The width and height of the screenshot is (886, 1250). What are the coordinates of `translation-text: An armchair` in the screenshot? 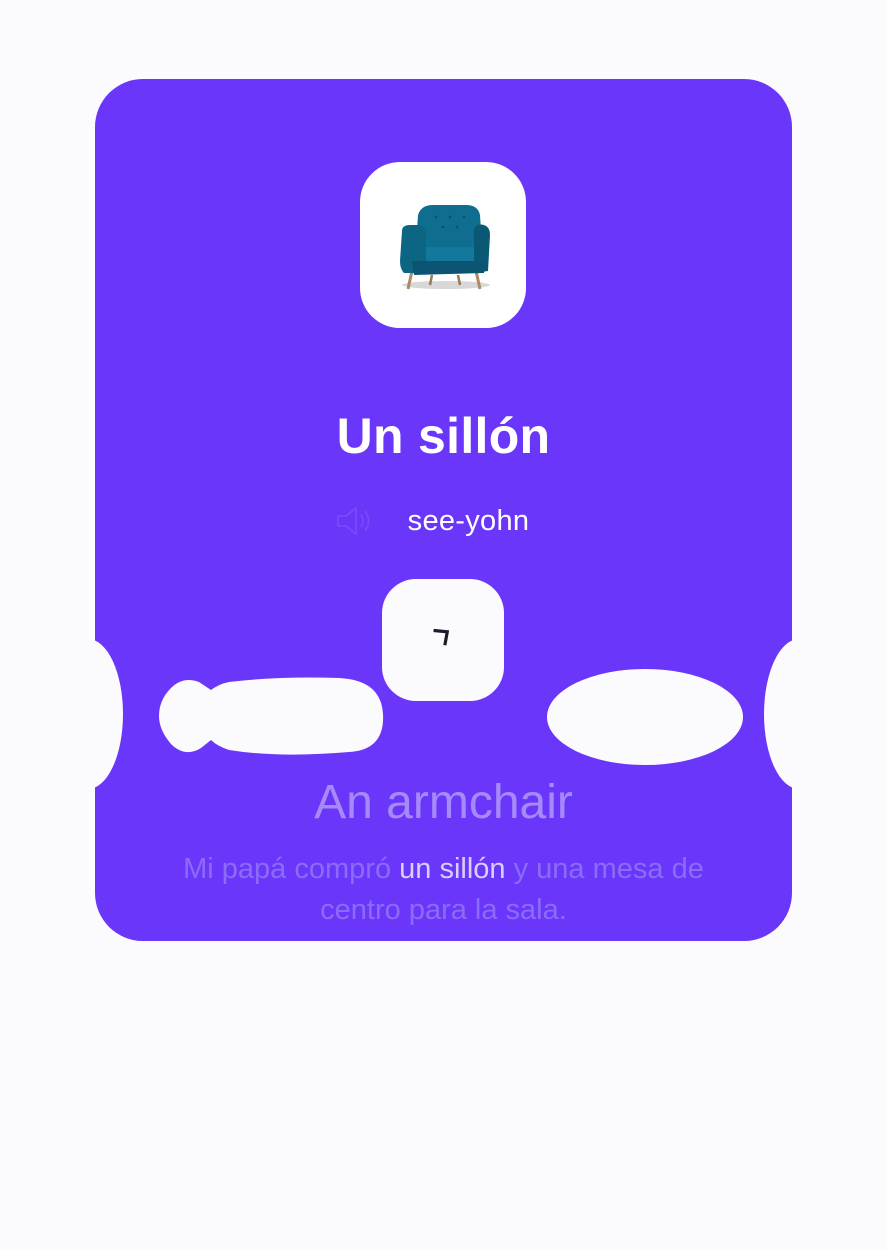 It's located at (443, 802).